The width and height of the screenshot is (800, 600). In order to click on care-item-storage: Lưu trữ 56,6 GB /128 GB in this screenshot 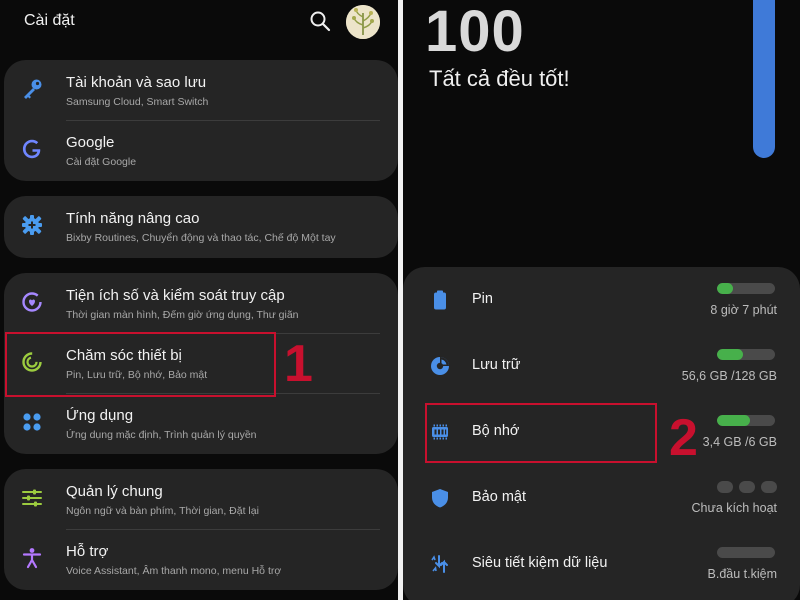, I will do `click(601, 366)`.